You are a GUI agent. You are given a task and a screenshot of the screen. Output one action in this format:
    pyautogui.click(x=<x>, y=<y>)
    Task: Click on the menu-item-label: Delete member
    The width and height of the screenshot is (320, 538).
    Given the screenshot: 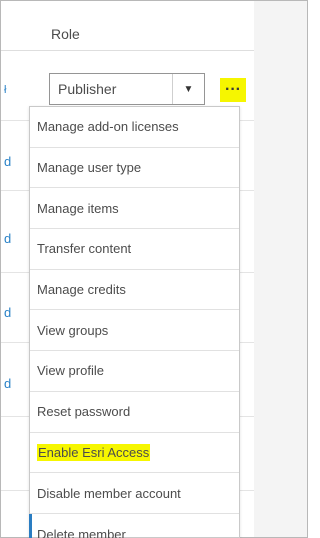 What is the action you would take?
    pyautogui.click(x=81, y=532)
    